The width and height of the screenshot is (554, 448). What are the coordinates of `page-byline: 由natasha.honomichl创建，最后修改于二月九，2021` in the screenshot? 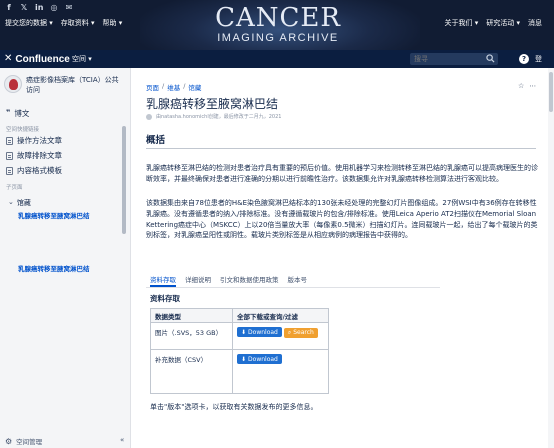 It's located at (213, 116).